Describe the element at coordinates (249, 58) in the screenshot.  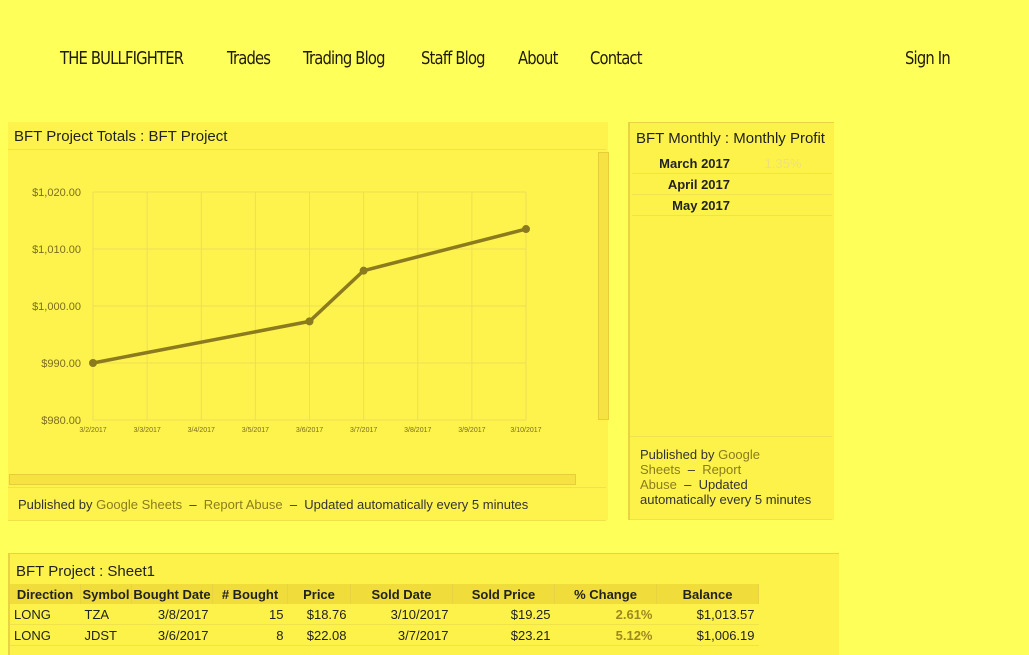
I see `nav-trades: Trades` at that location.